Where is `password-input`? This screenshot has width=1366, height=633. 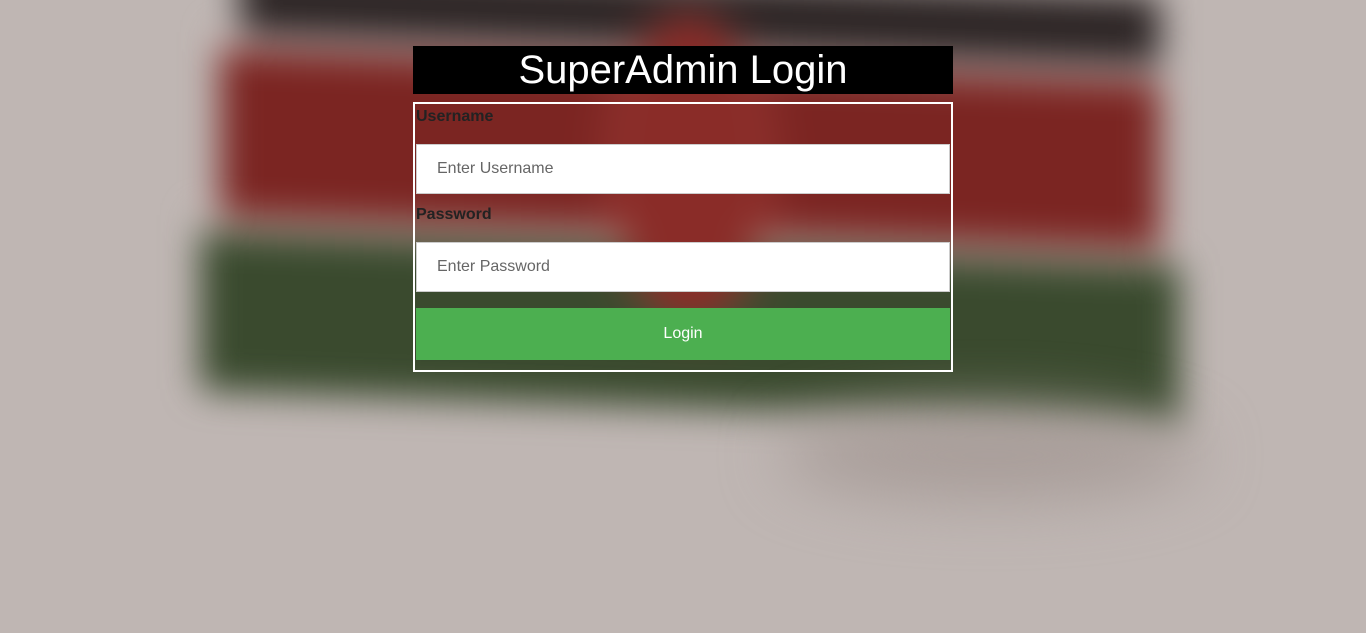 password-input is located at coordinates (683, 267).